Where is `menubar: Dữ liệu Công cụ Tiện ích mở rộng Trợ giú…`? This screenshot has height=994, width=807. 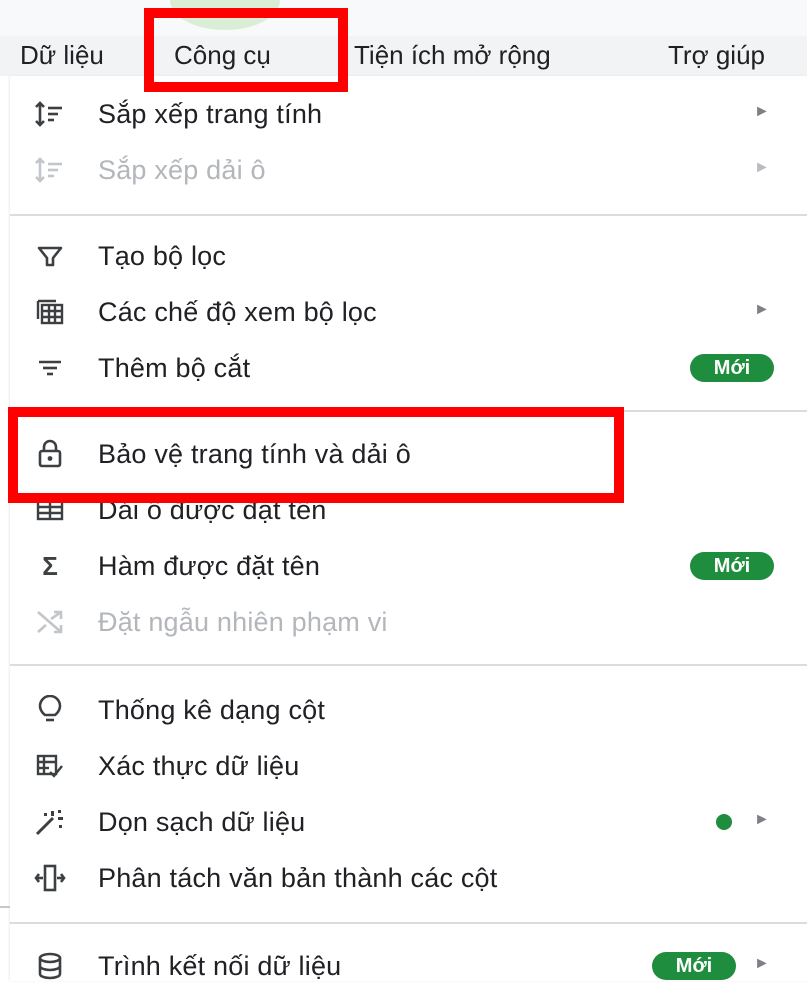 menubar: Dữ liệu Công cụ Tiện ích mở rộng Trợ giú… is located at coordinates (403, 56).